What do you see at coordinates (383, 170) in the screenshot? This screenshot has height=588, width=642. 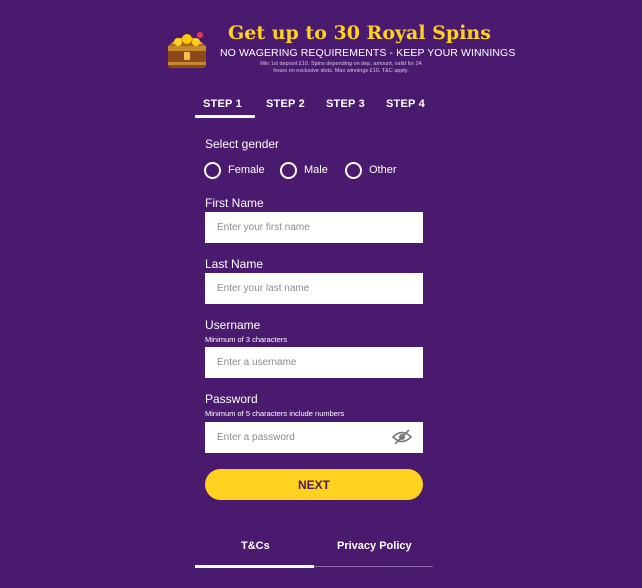 I see `radio-label: Other` at bounding box center [383, 170].